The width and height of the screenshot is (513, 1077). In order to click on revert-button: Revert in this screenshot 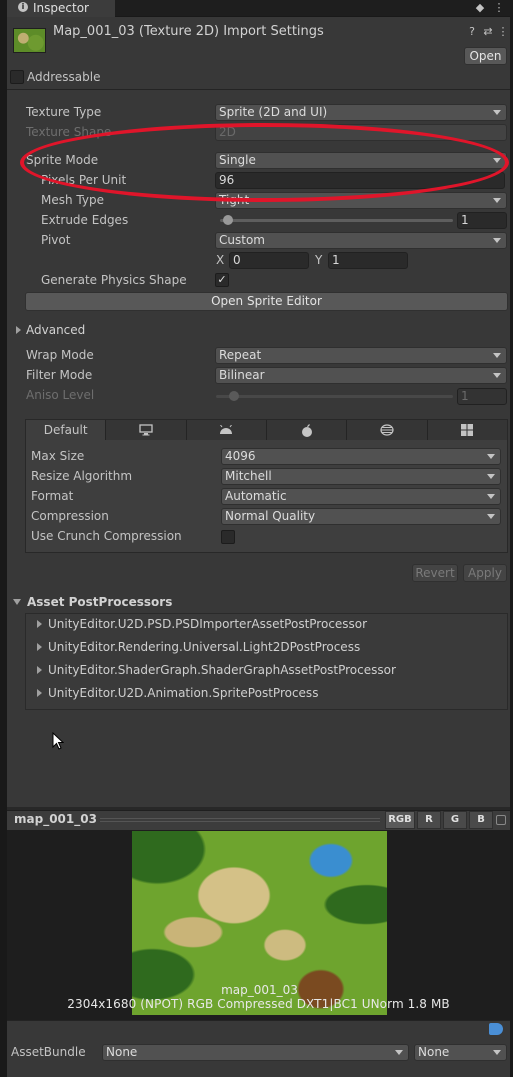, I will do `click(435, 573)`.